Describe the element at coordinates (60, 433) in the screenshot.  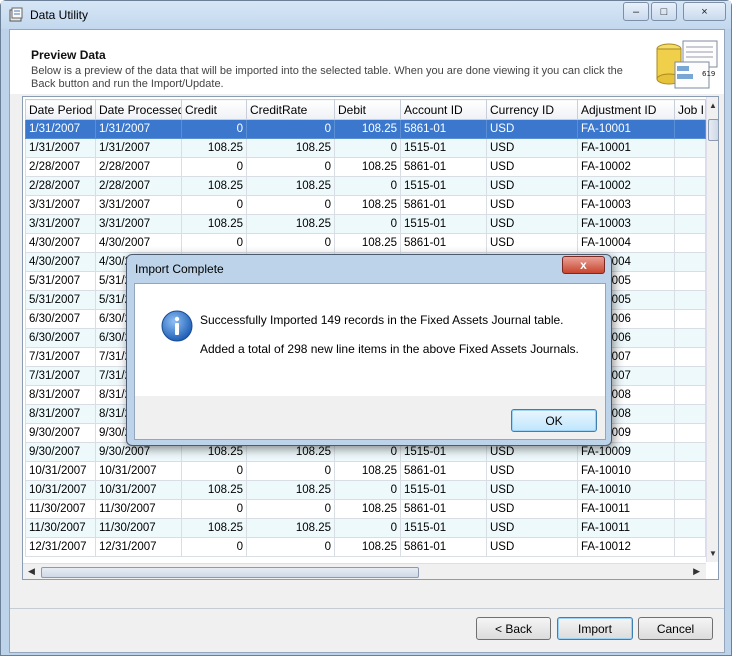
I see `table-cell: 9/30/2007` at that location.